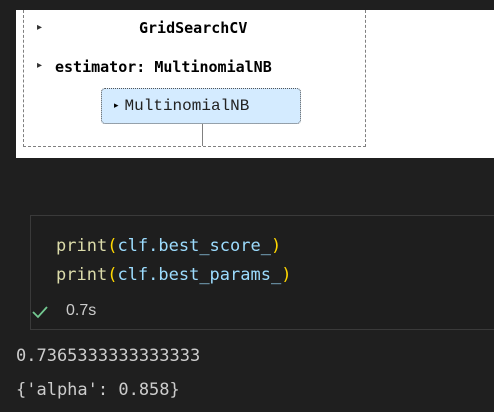 The image size is (494, 412). Describe the element at coordinates (98, 390) in the screenshot. I see `output-best-params: {'alpha': 0.858}` at that location.